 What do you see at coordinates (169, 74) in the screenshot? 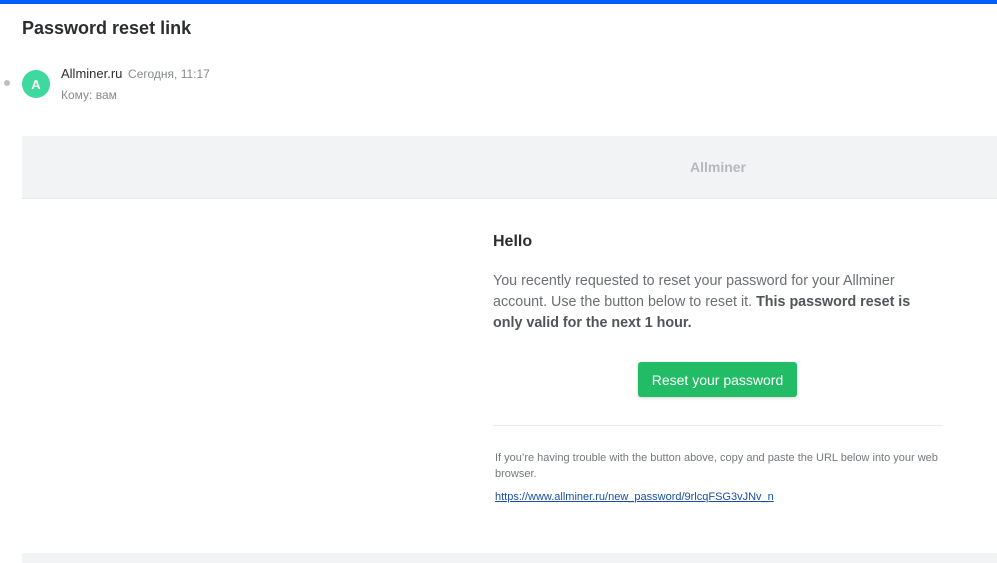
I see `sent-date: Сегодня, 11:17` at bounding box center [169, 74].